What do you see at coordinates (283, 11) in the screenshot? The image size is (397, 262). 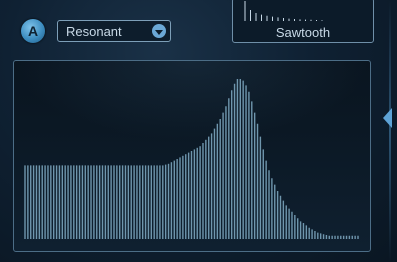 I see `harmonics-preview` at bounding box center [283, 11].